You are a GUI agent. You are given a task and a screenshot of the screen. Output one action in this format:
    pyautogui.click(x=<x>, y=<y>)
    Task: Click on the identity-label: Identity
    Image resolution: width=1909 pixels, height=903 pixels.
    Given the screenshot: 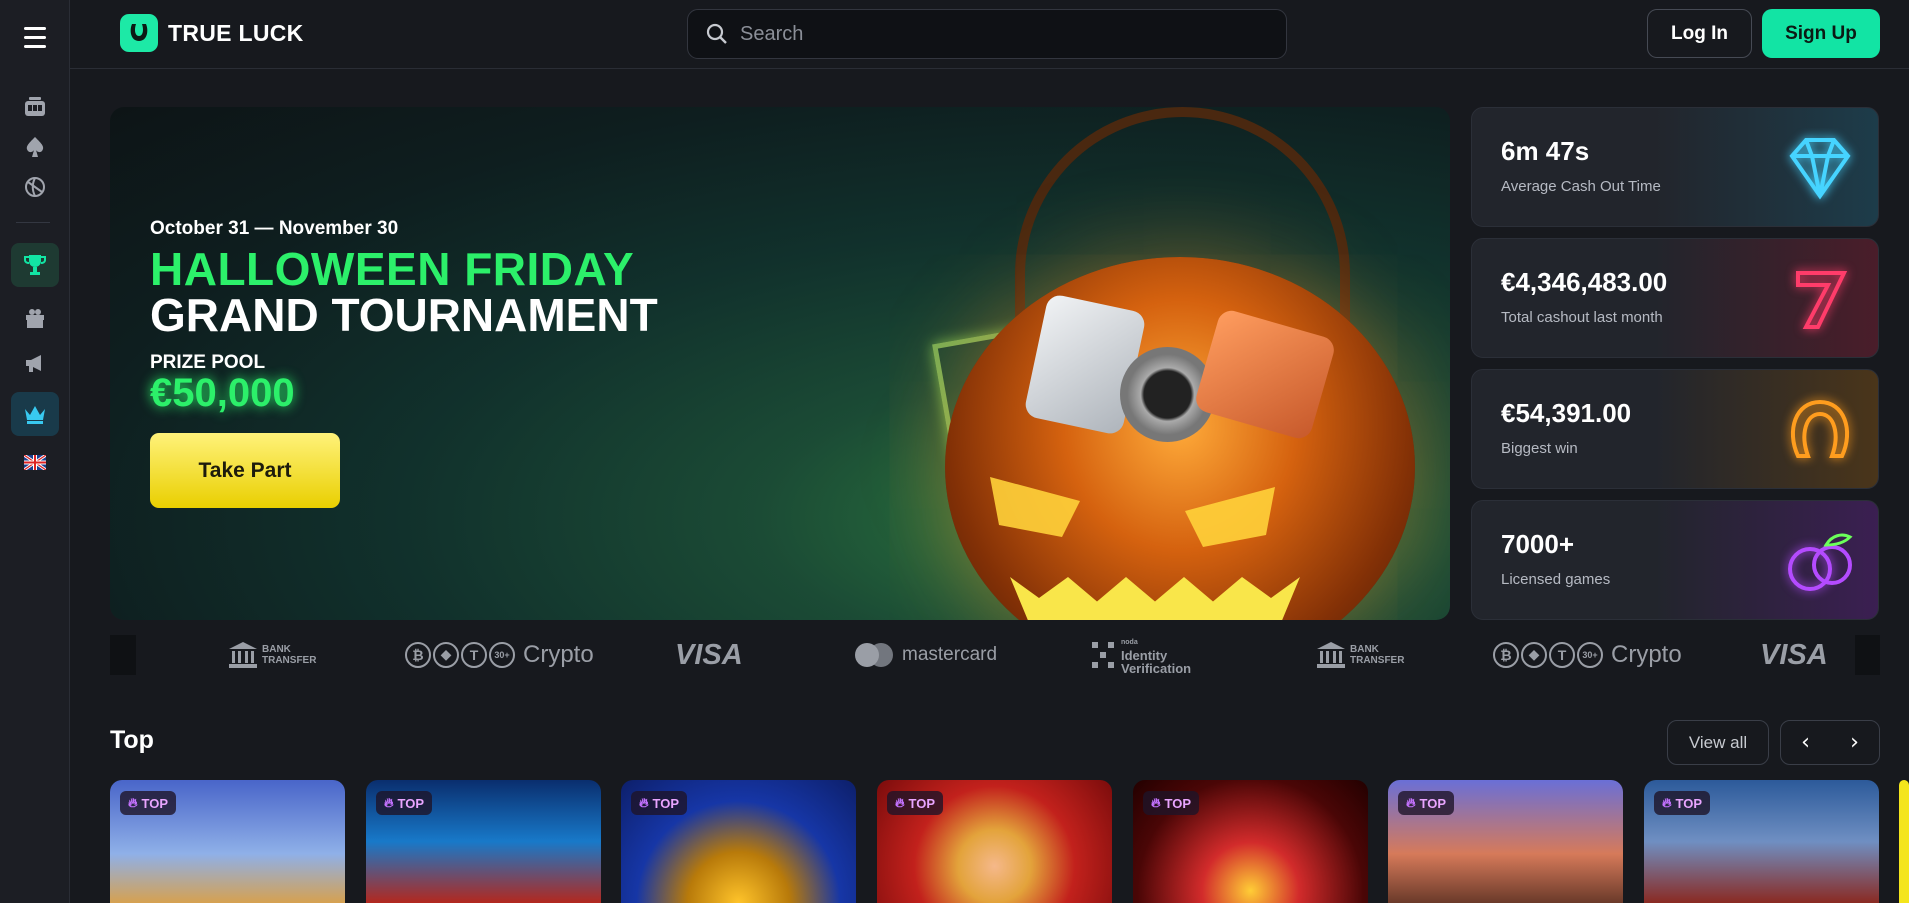 What is the action you would take?
    pyautogui.click(x=1144, y=655)
    